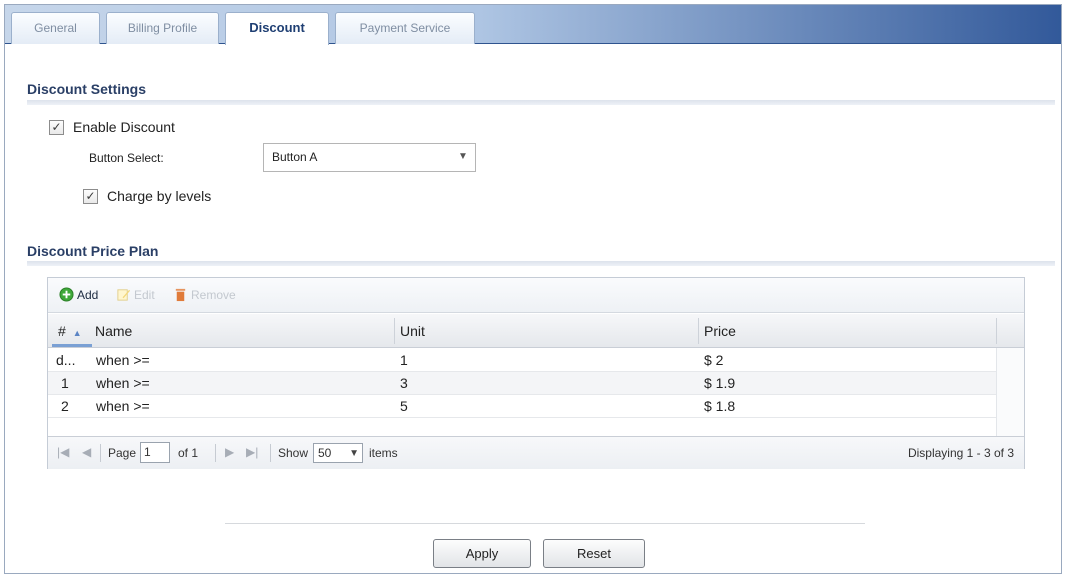 Image resolution: width=1076 pixels, height=576 pixels. I want to click on column-header-name: Name, so click(113, 331).